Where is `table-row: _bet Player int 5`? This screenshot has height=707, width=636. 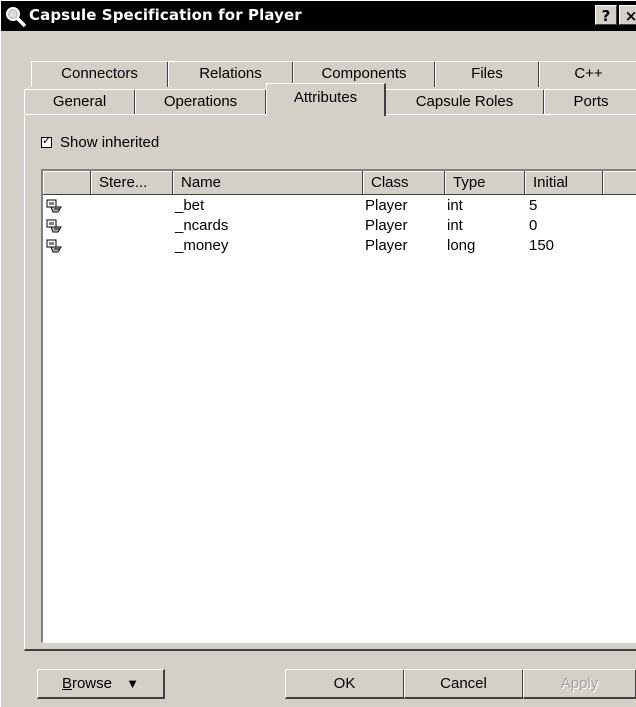
table-row: _bet Player int 5 is located at coordinates (339, 206).